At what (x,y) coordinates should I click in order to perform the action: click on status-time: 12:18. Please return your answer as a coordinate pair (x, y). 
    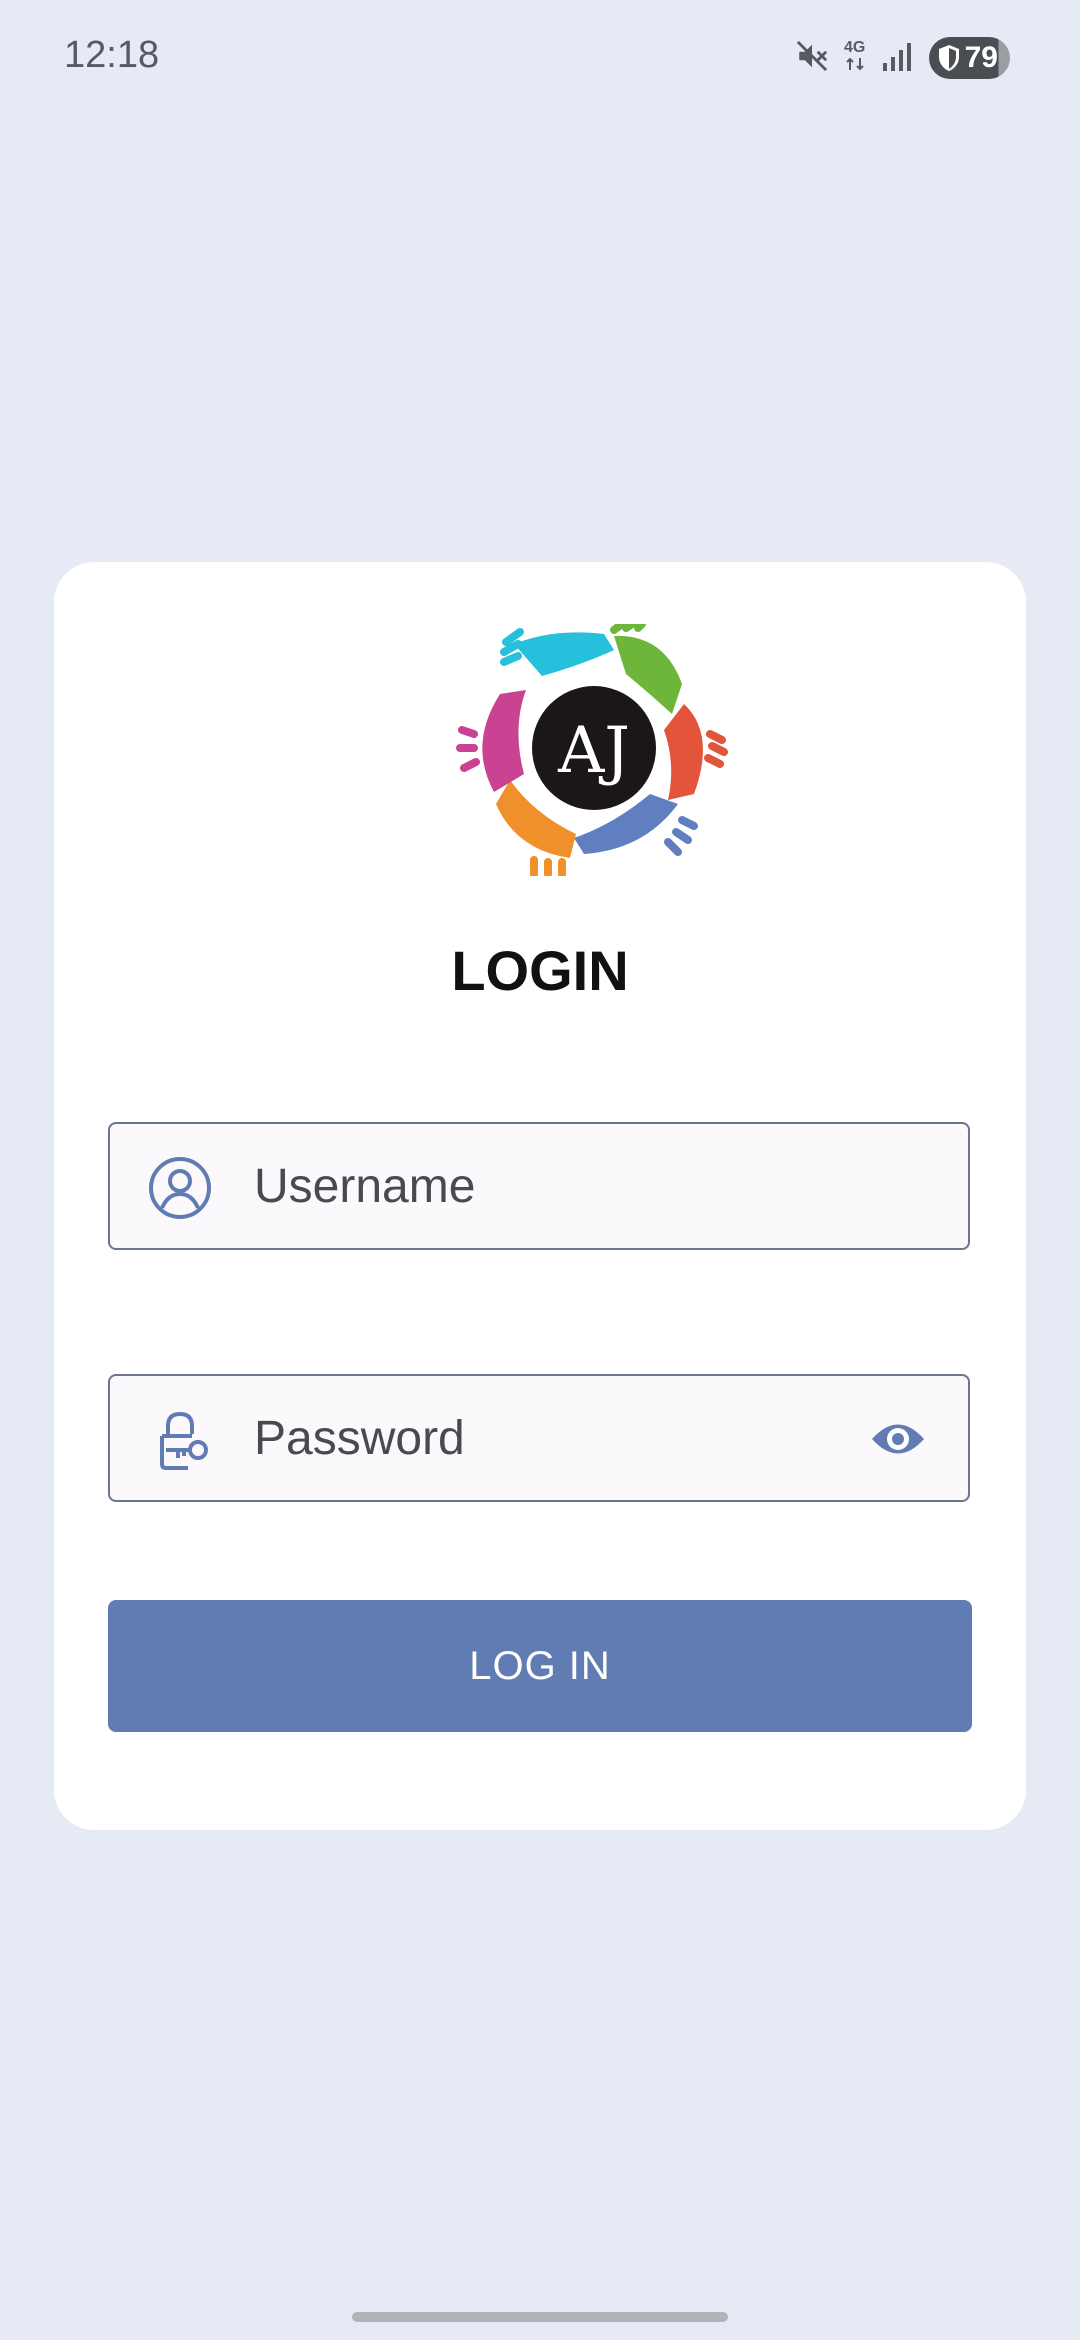
    Looking at the image, I should click on (112, 55).